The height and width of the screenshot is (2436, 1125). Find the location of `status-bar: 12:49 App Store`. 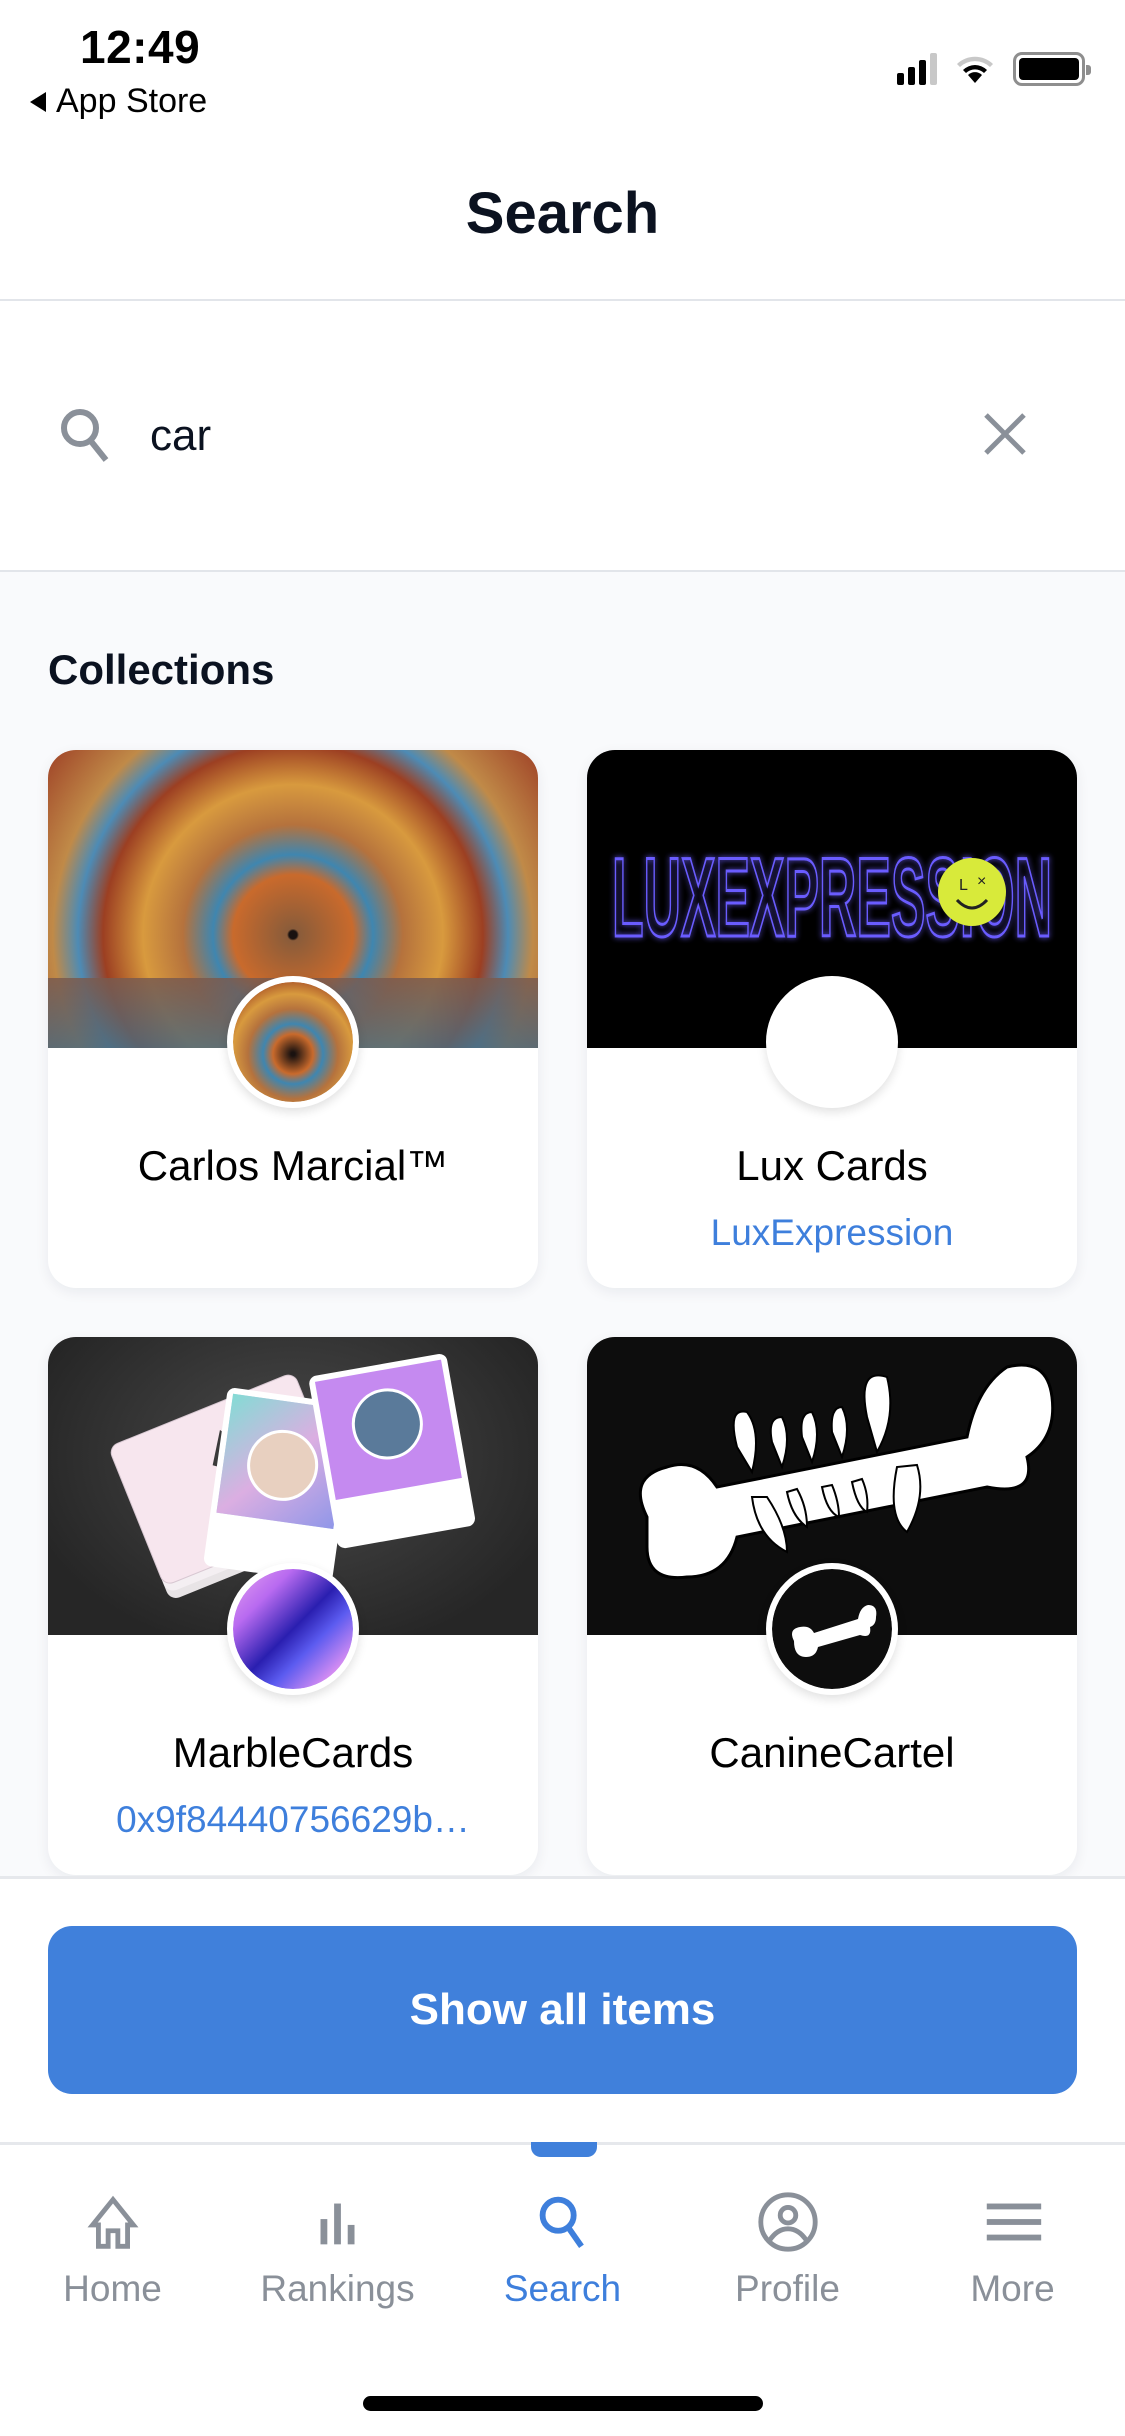

status-bar: 12:49 App Store is located at coordinates (562, 70).